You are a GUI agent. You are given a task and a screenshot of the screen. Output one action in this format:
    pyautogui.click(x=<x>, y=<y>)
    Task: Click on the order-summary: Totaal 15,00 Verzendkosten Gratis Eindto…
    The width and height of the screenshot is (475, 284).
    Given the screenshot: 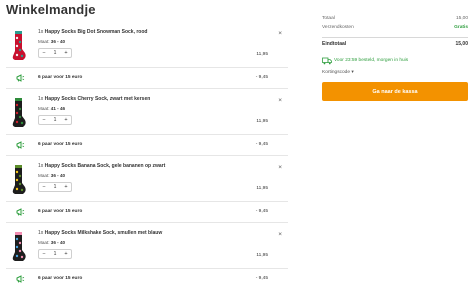 What is the action you would take?
    pyautogui.click(x=395, y=58)
    